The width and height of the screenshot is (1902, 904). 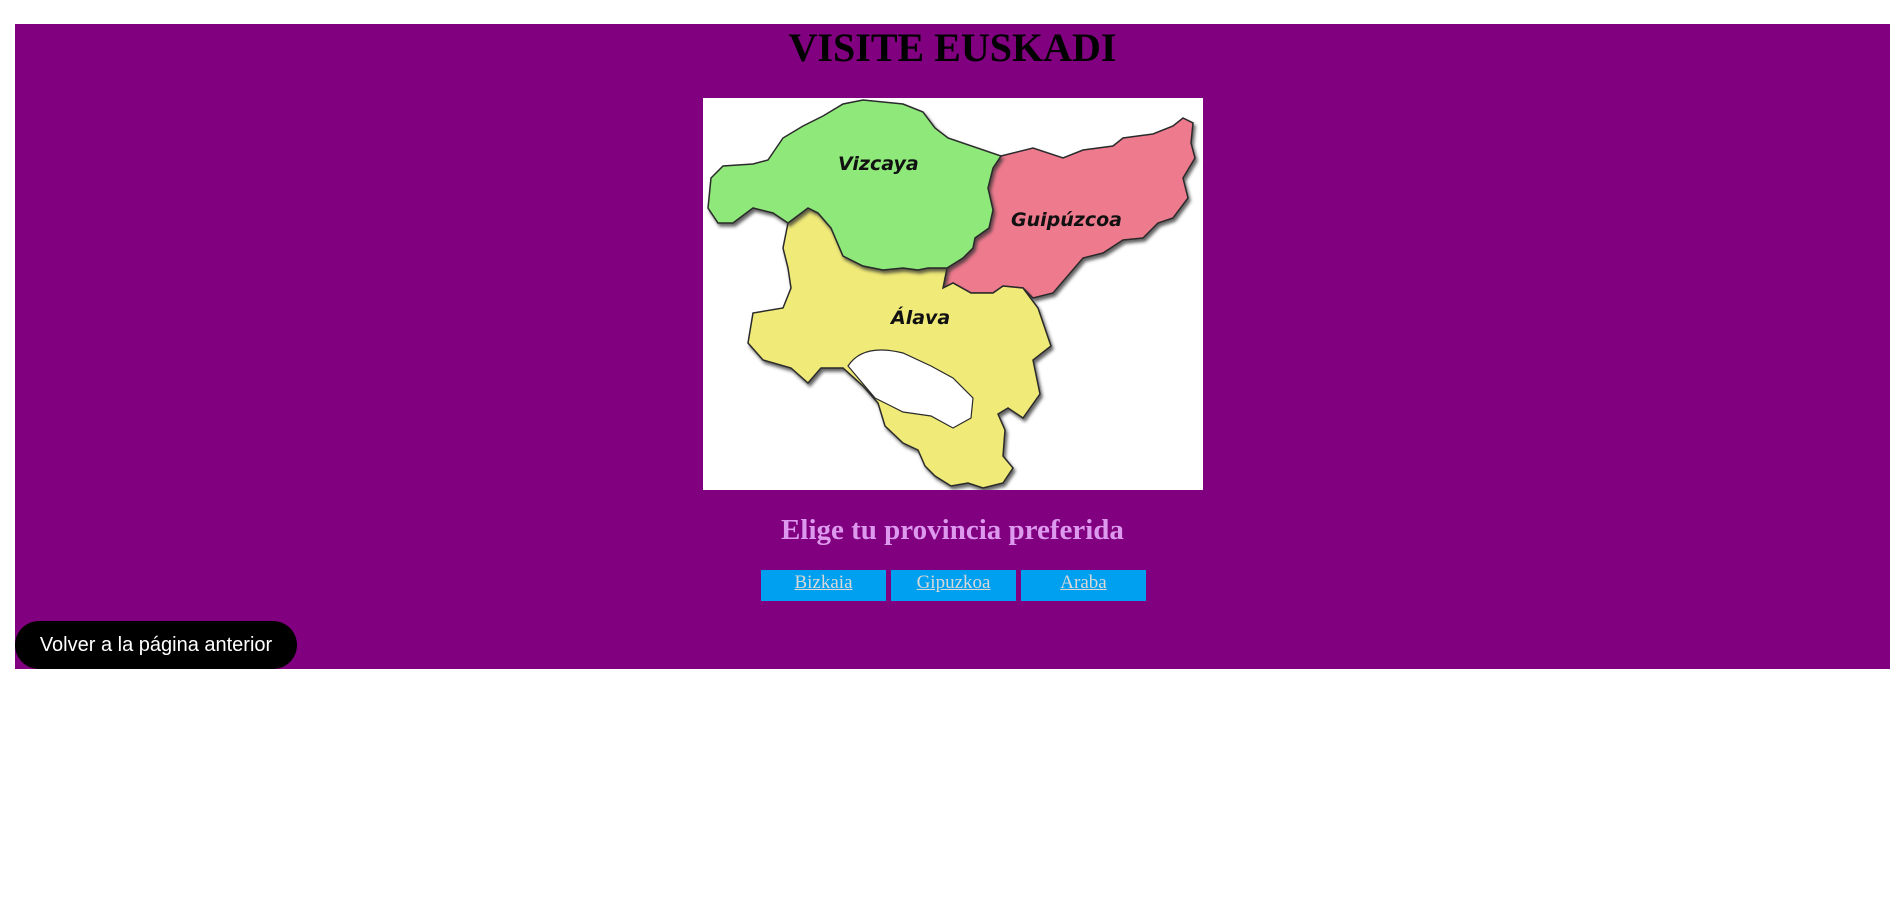 What do you see at coordinates (878, 164) in the screenshot?
I see `map-label-vizcaya: Vizcaya` at bounding box center [878, 164].